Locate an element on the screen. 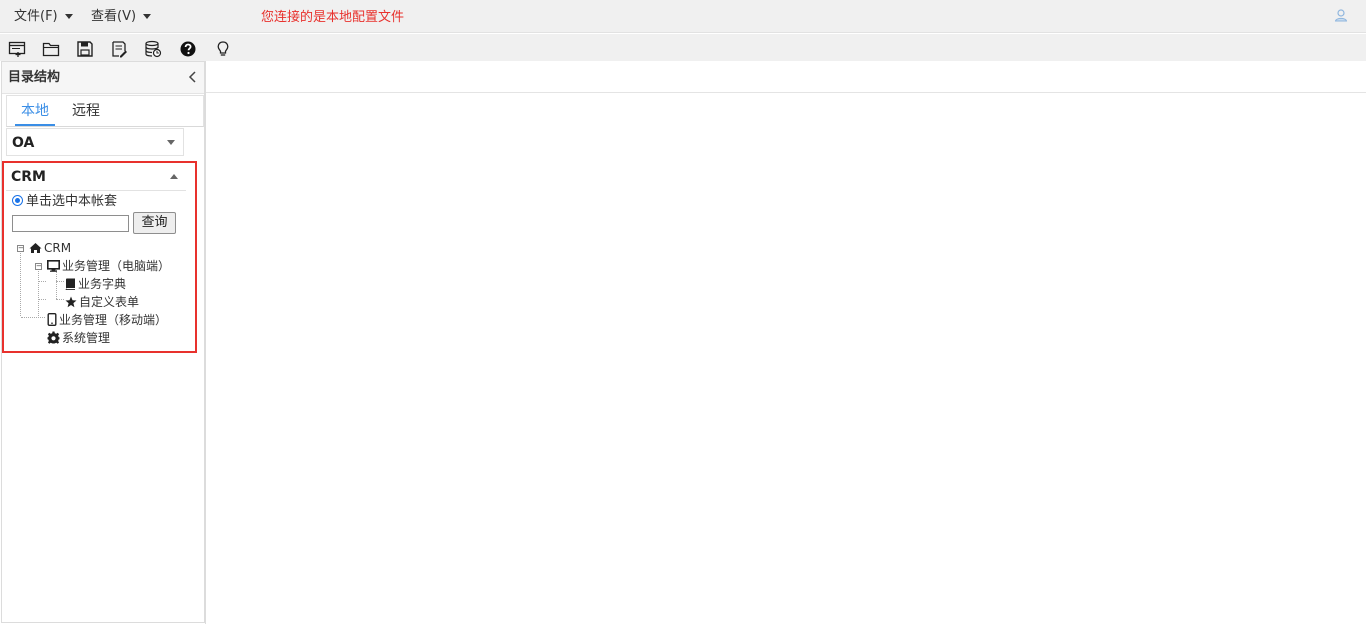 This screenshot has width=1366, height=624. help-icon is located at coordinates (188, 49).